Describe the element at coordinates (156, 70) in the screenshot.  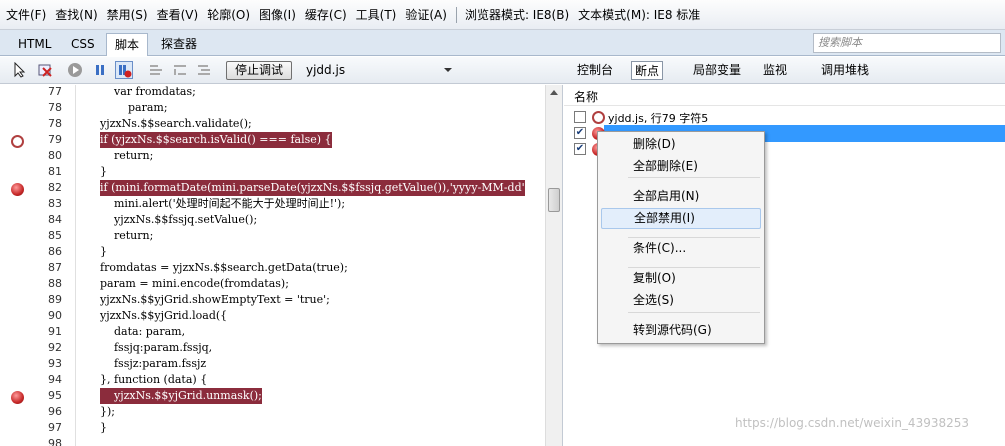
I see `step-into-icon` at that location.